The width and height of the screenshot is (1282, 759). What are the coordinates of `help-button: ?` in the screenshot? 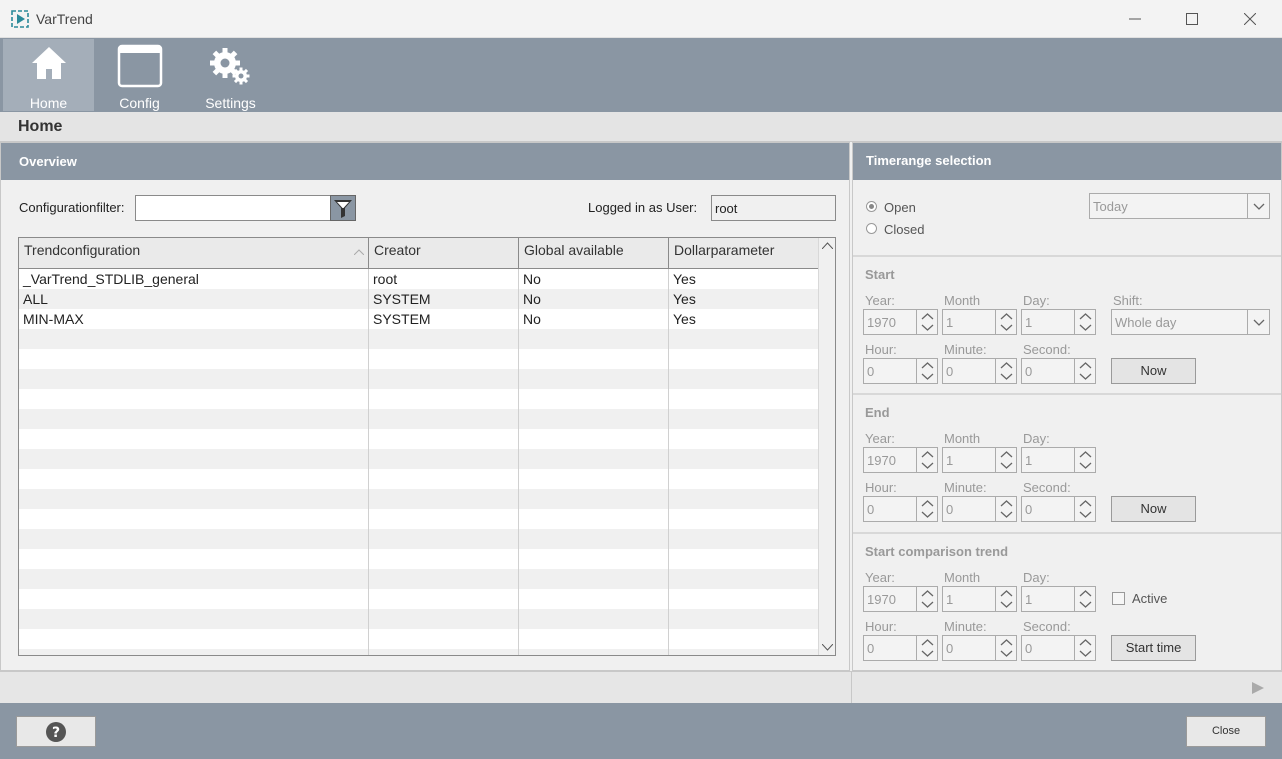 It's located at (56, 731).